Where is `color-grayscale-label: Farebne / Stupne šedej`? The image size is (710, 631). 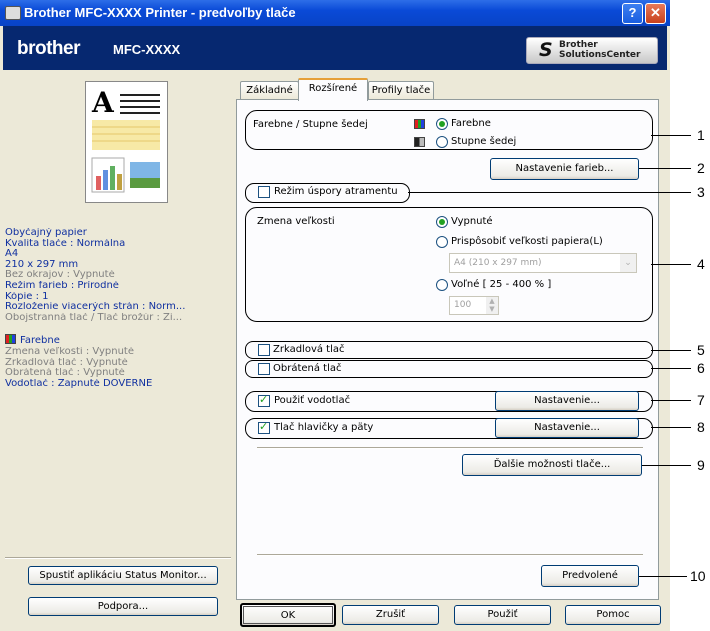
color-grayscale-label: Farebne / Stupne šedej is located at coordinates (310, 124).